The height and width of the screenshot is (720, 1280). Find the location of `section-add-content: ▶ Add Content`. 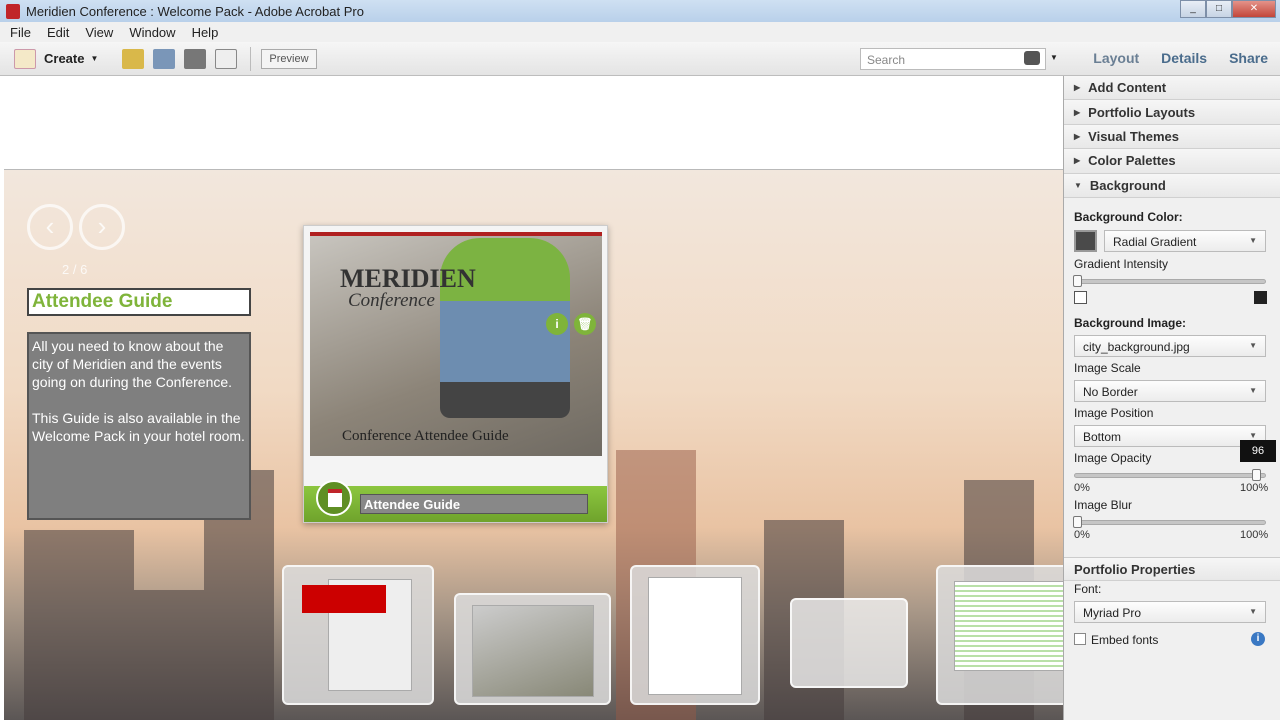

section-add-content: ▶ Add Content is located at coordinates (1172, 88).